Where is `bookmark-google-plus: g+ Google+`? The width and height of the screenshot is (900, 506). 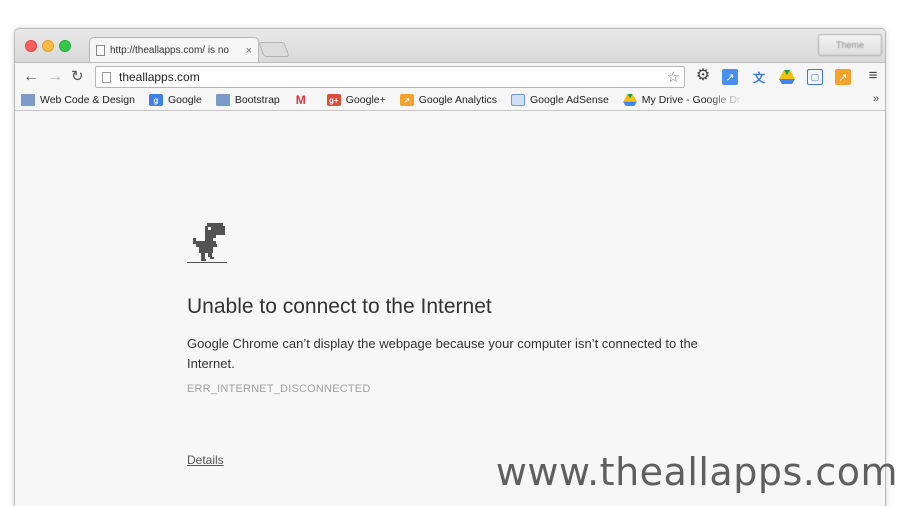
bookmark-google-plus: g+ Google+ is located at coordinates (356, 100).